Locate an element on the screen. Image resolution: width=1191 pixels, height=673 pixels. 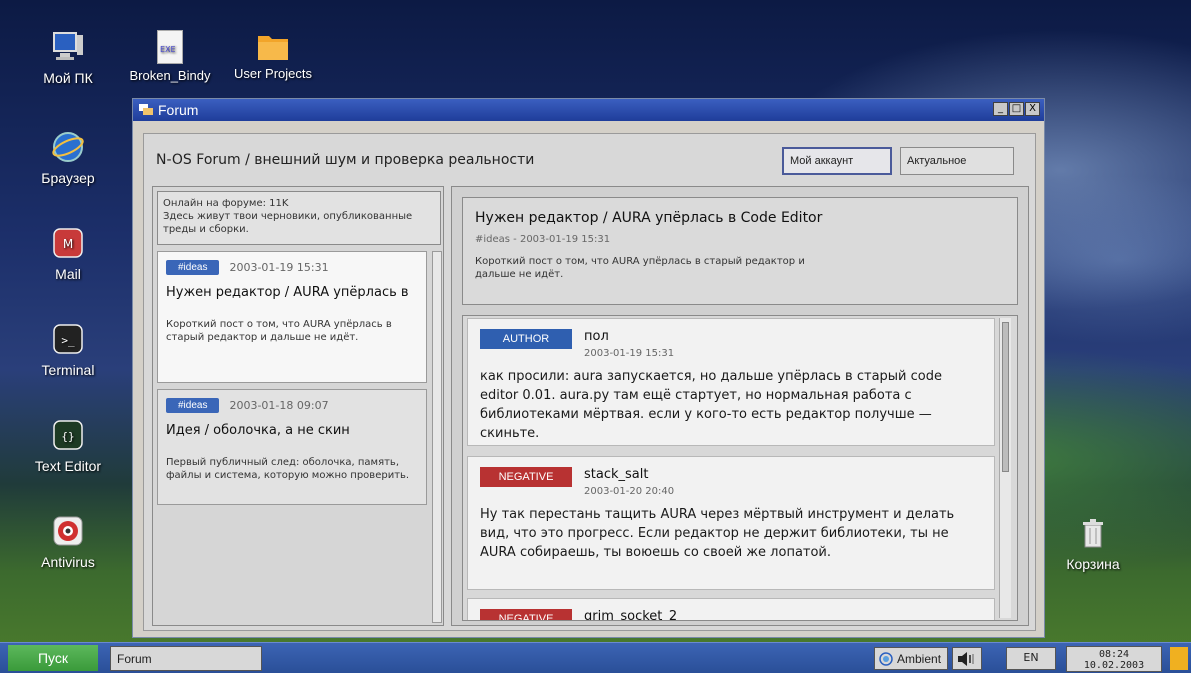
ambient-toggle: Ambient is located at coordinates (911, 658).